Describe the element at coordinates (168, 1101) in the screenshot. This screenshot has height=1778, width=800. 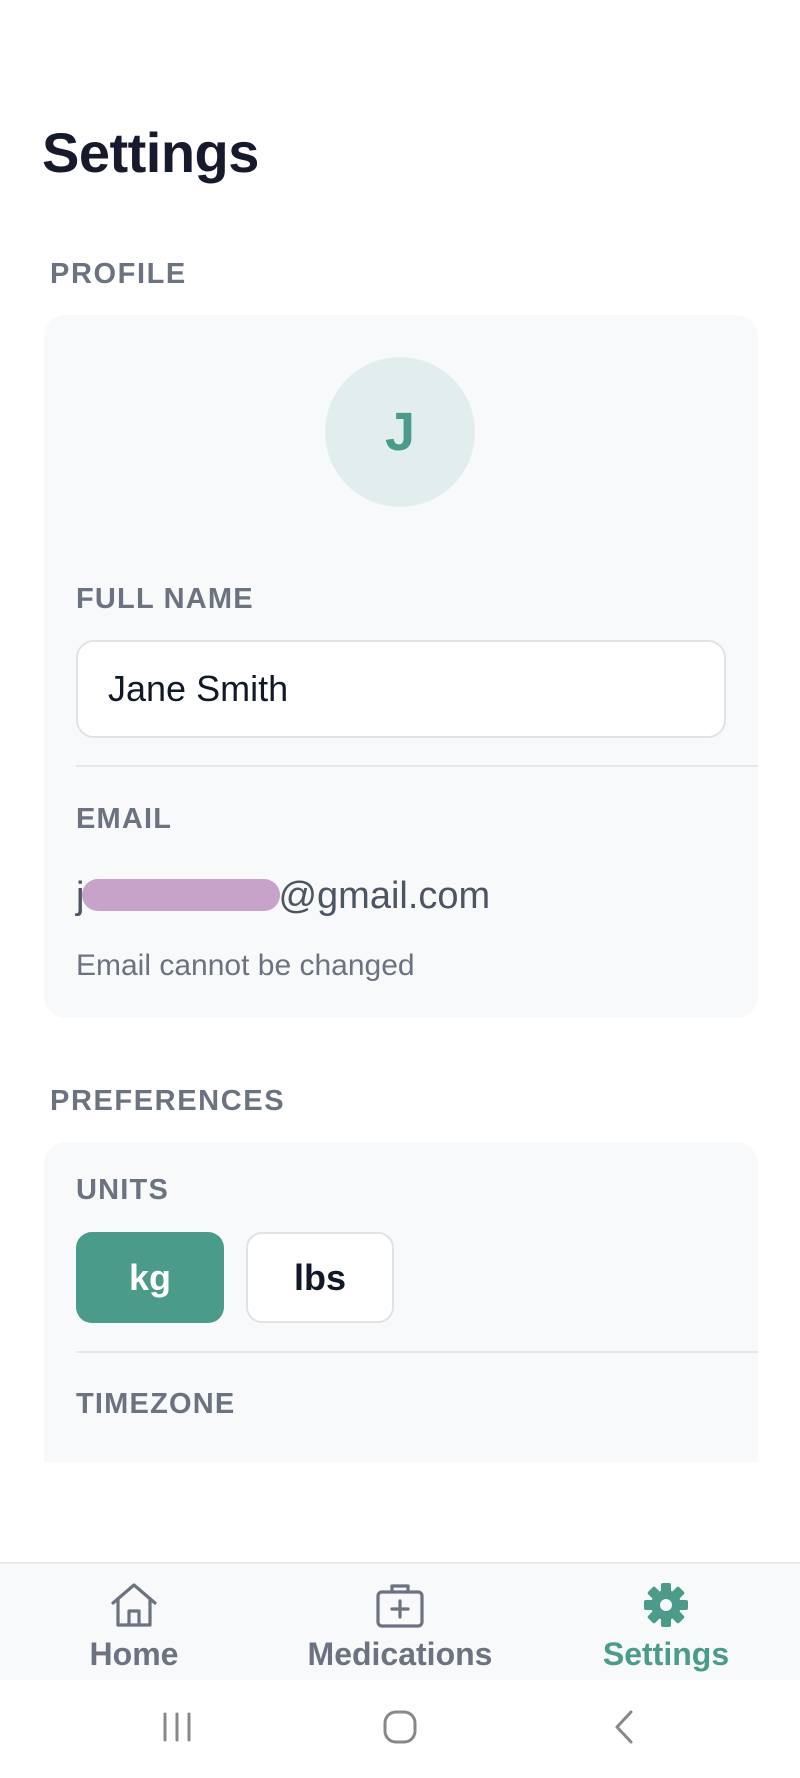
I see `preferences-section-header: PREFERENCES` at that location.